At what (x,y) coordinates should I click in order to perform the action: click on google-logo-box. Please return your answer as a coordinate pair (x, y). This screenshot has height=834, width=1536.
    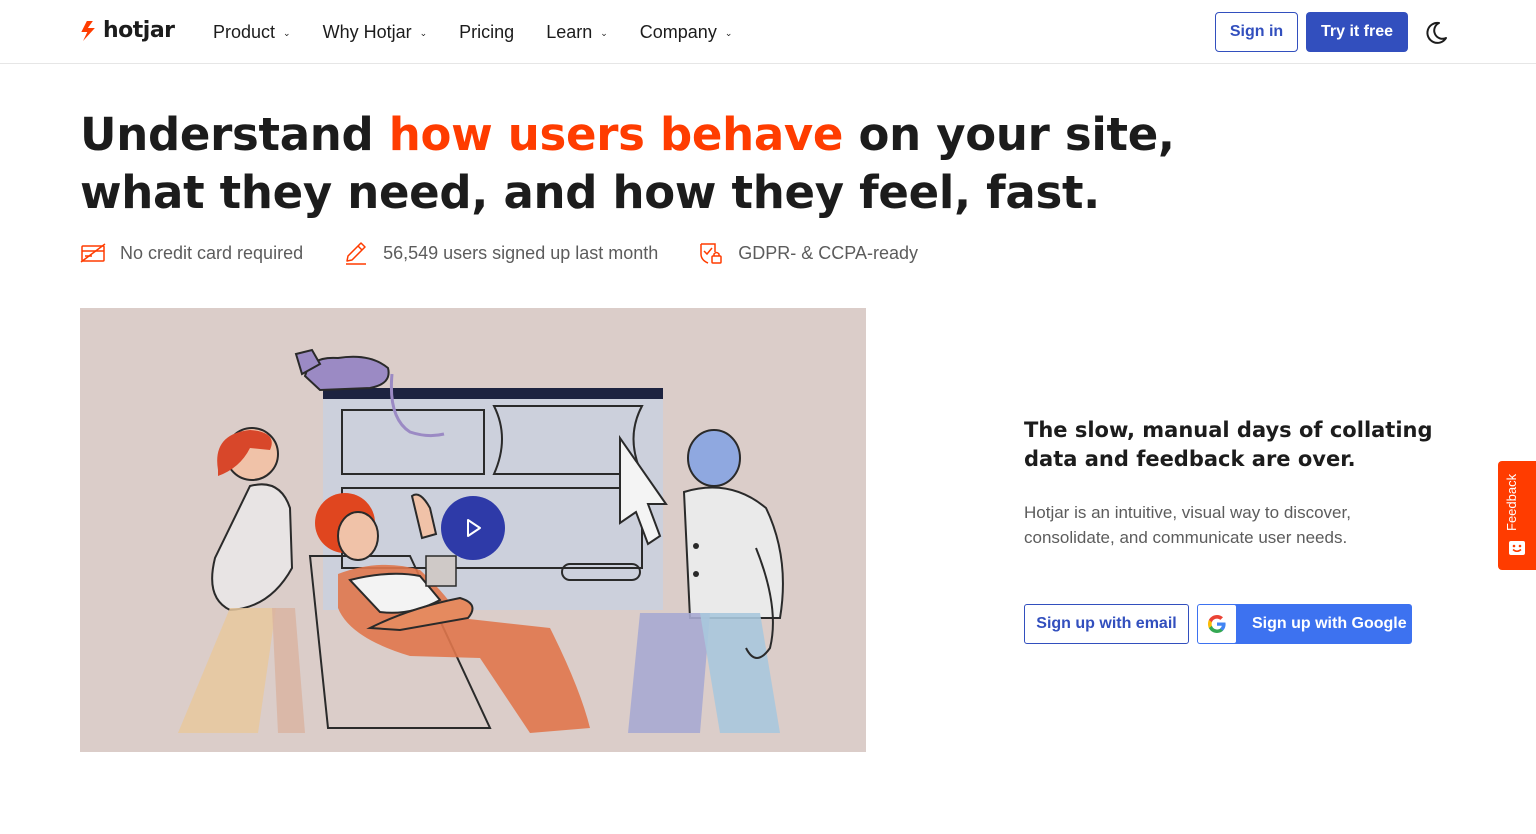
    Looking at the image, I should click on (1217, 624).